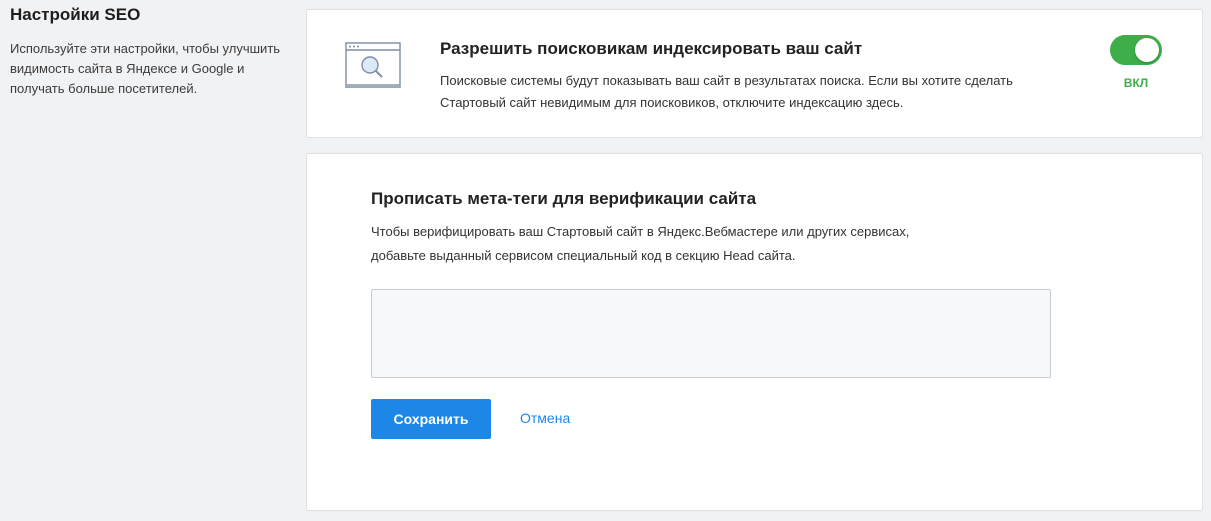 The width and height of the screenshot is (1211, 521). I want to click on indexing-toggle, so click(1136, 50).